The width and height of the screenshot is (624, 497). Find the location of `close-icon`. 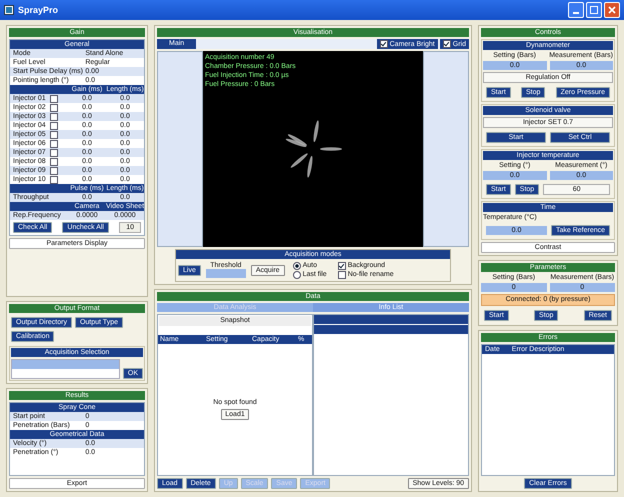

close-icon is located at coordinates (612, 10).